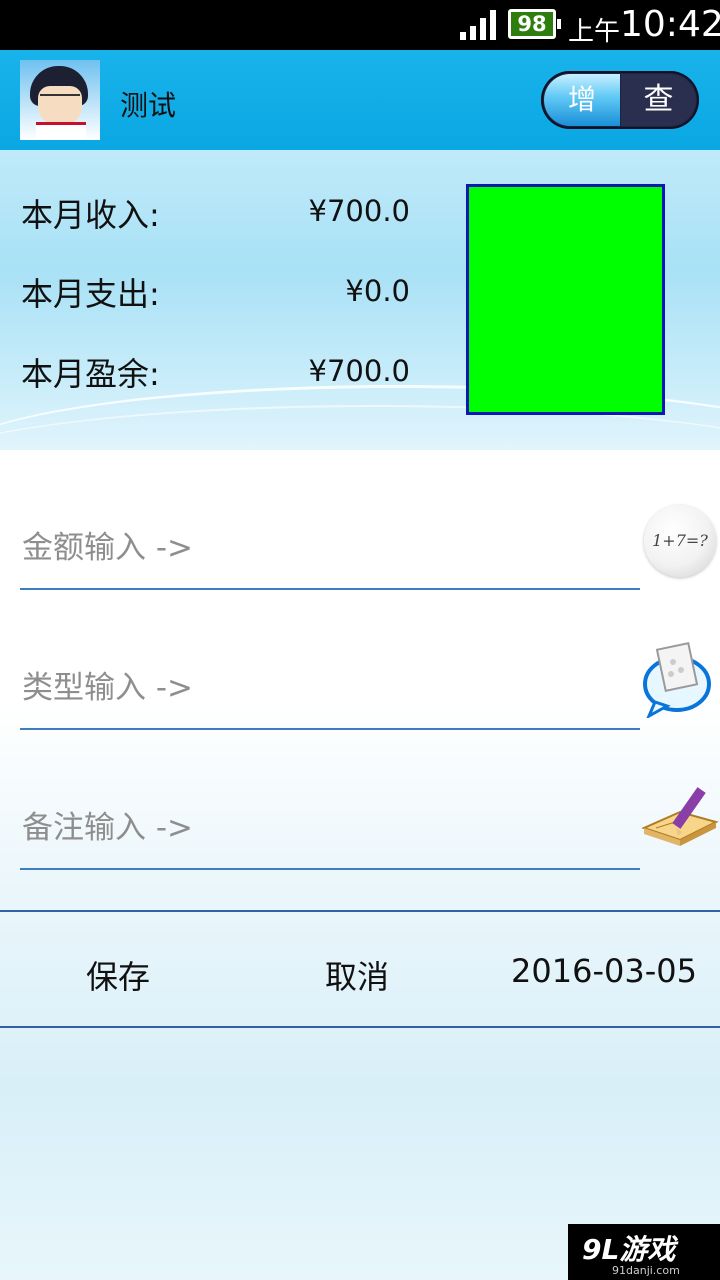 This screenshot has width=720, height=1280. I want to click on calculator-icon: 1+7=?, so click(680, 541).